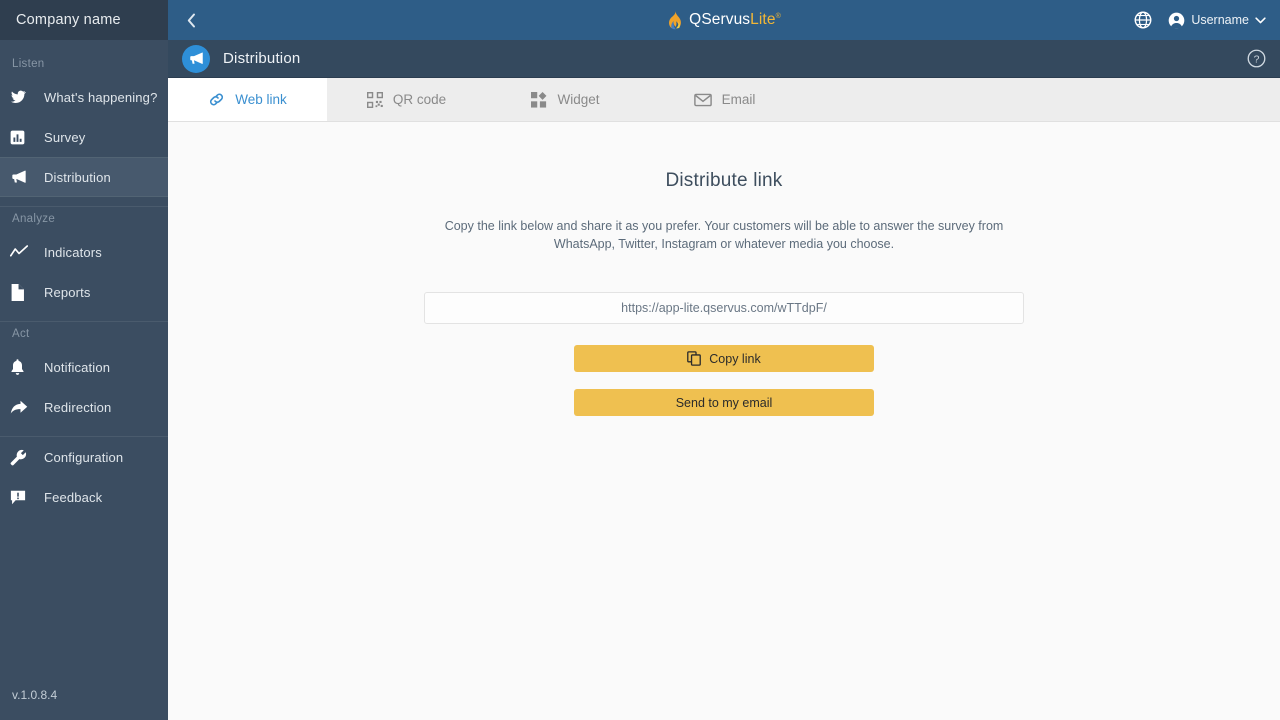 Image resolution: width=1280 pixels, height=720 pixels. I want to click on top-bar-right-actions: Username, so click(1207, 20).